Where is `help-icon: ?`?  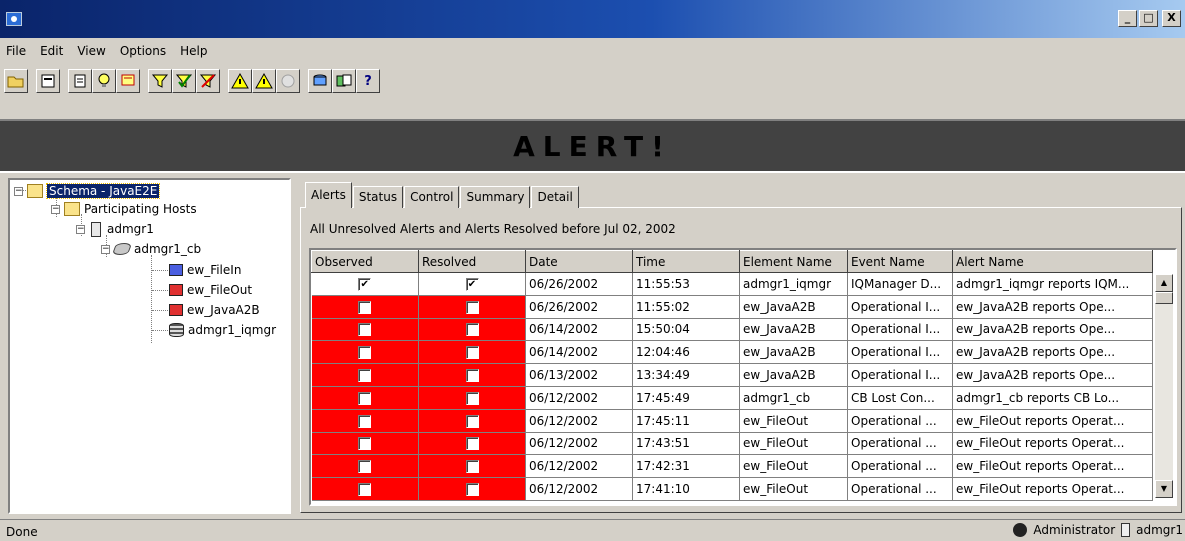
help-icon: ? is located at coordinates (368, 81).